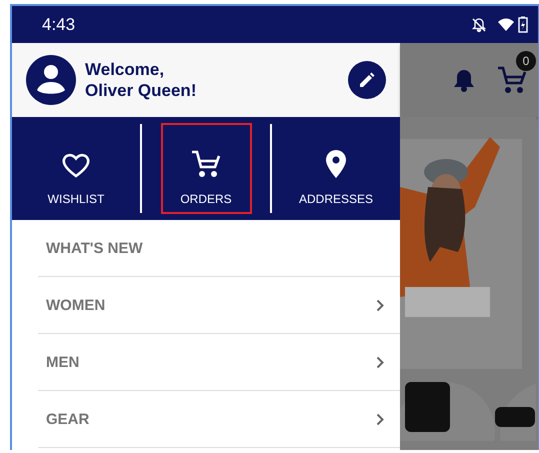  I want to click on shortcut-button: ADDRESSES, so click(336, 168).